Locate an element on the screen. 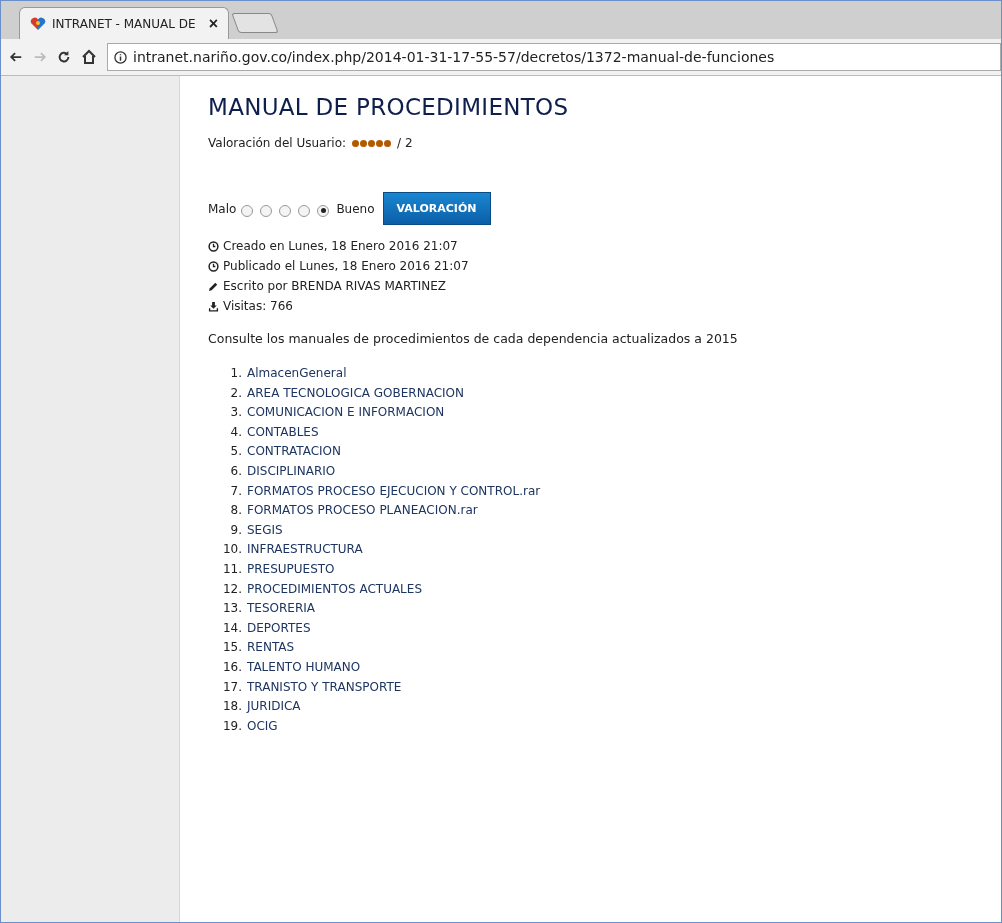  list-number: 19. is located at coordinates (232, 725).